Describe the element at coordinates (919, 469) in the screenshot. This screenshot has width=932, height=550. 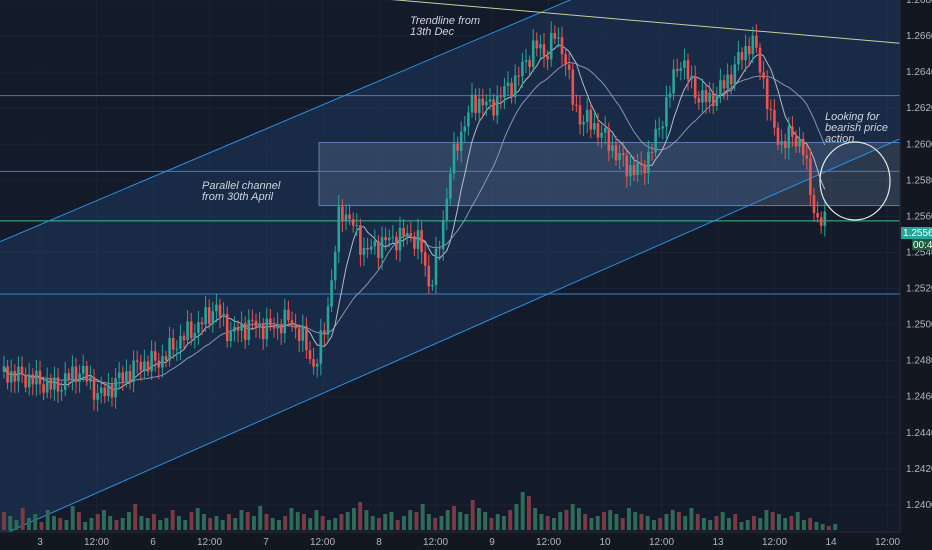
I see `price-tick-label: 1.24200` at that location.